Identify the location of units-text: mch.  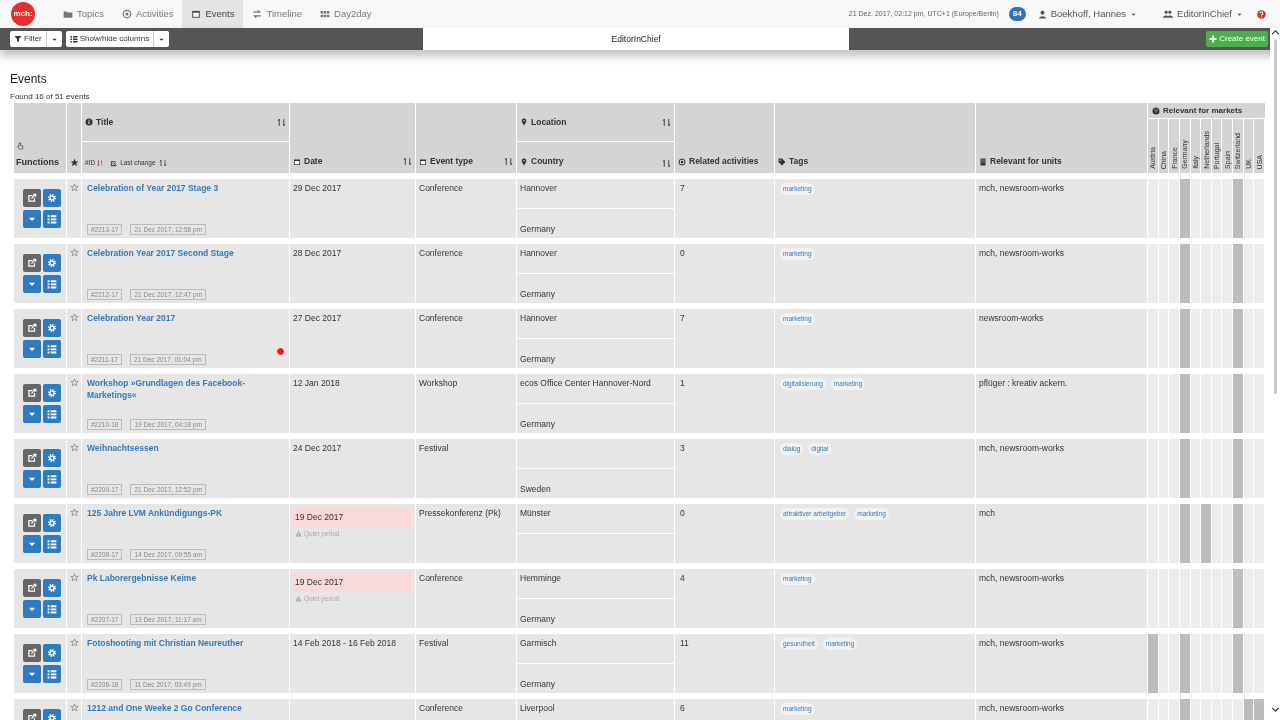
(987, 513).